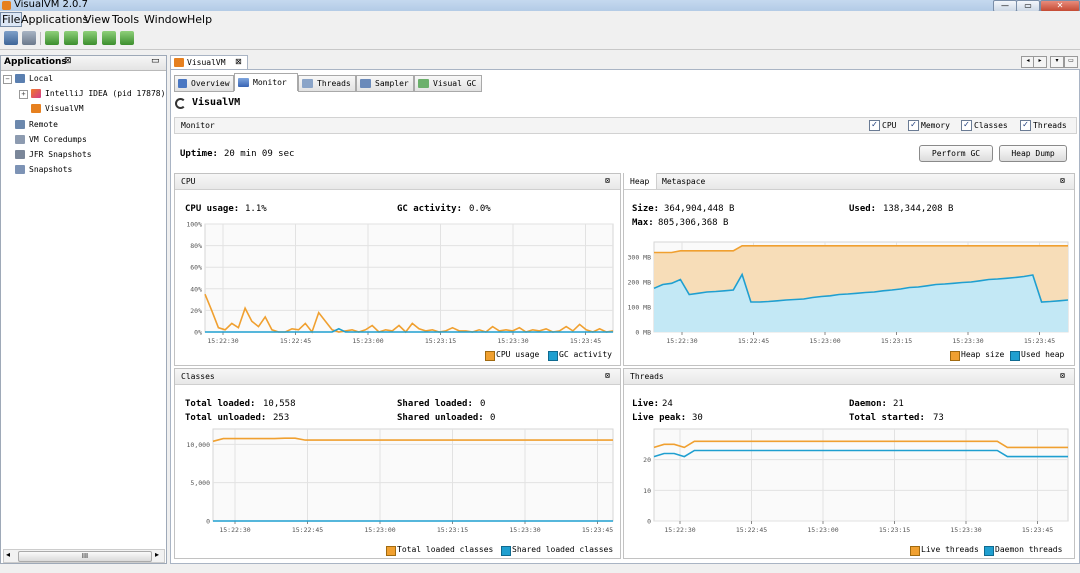  I want to click on visualvm-tab-icon, so click(179, 62).